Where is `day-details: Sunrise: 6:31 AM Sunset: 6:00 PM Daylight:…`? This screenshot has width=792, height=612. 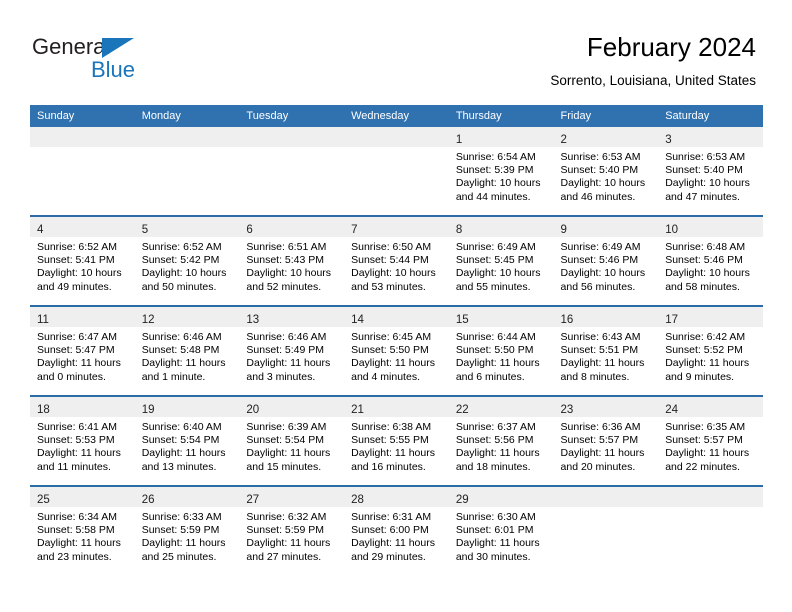 day-details: Sunrise: 6:31 AM Sunset: 6:00 PM Daylight:… is located at coordinates (396, 535).